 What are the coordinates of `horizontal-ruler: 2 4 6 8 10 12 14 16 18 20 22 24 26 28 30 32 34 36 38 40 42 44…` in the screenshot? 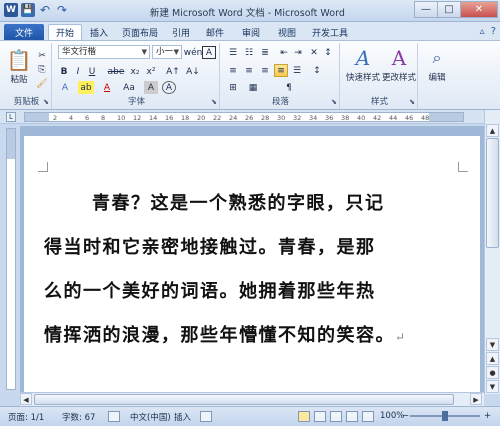 It's located at (244, 117).